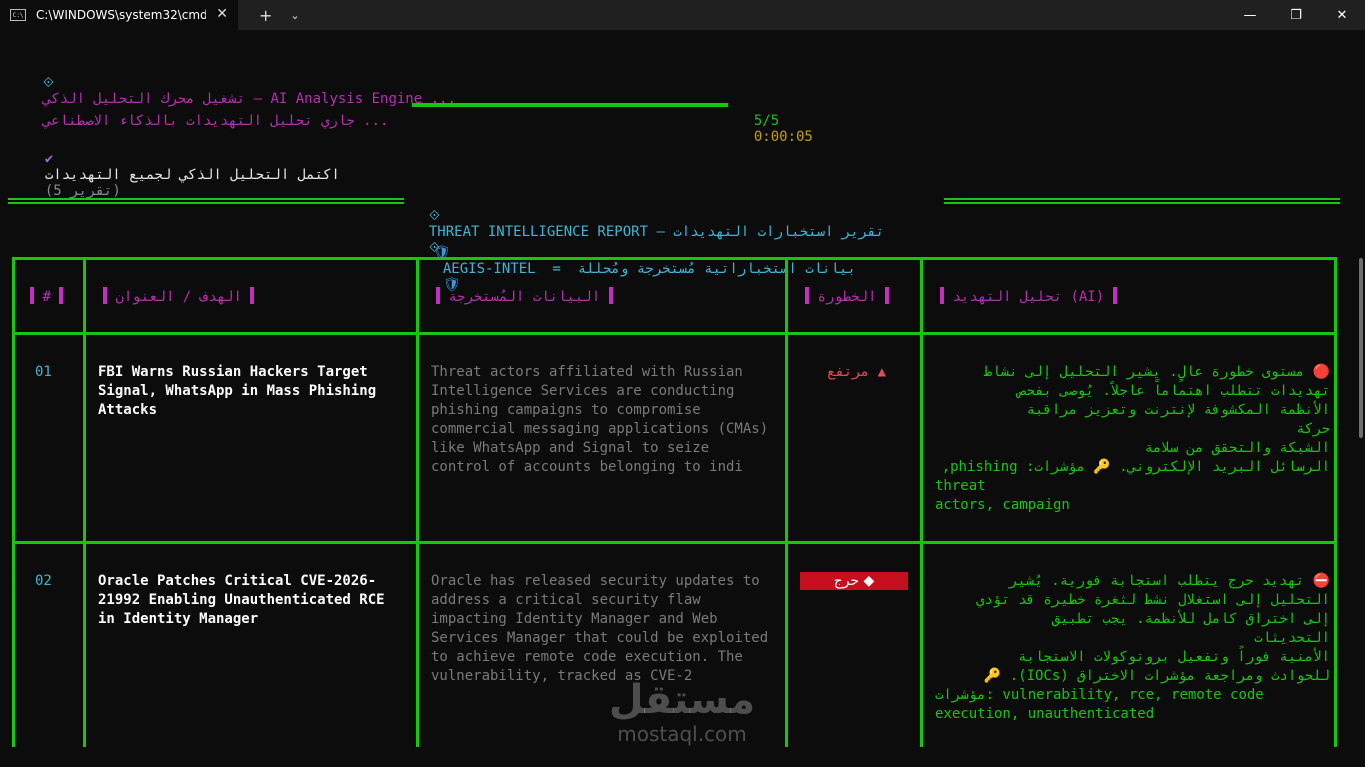 Image resolution: width=1365 pixels, height=767 pixels. Describe the element at coordinates (1342, 15) in the screenshot. I see `close-window-button: ✕` at that location.